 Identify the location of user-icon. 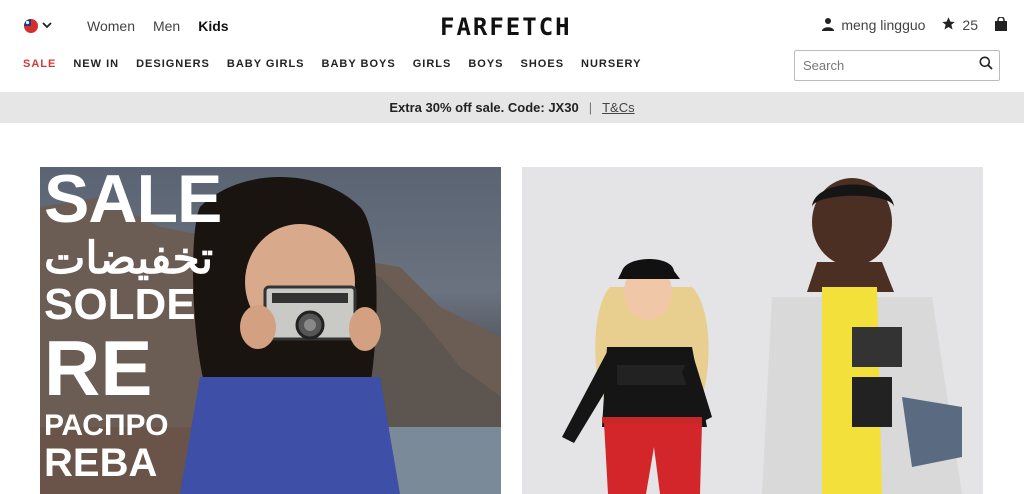
(828, 25).